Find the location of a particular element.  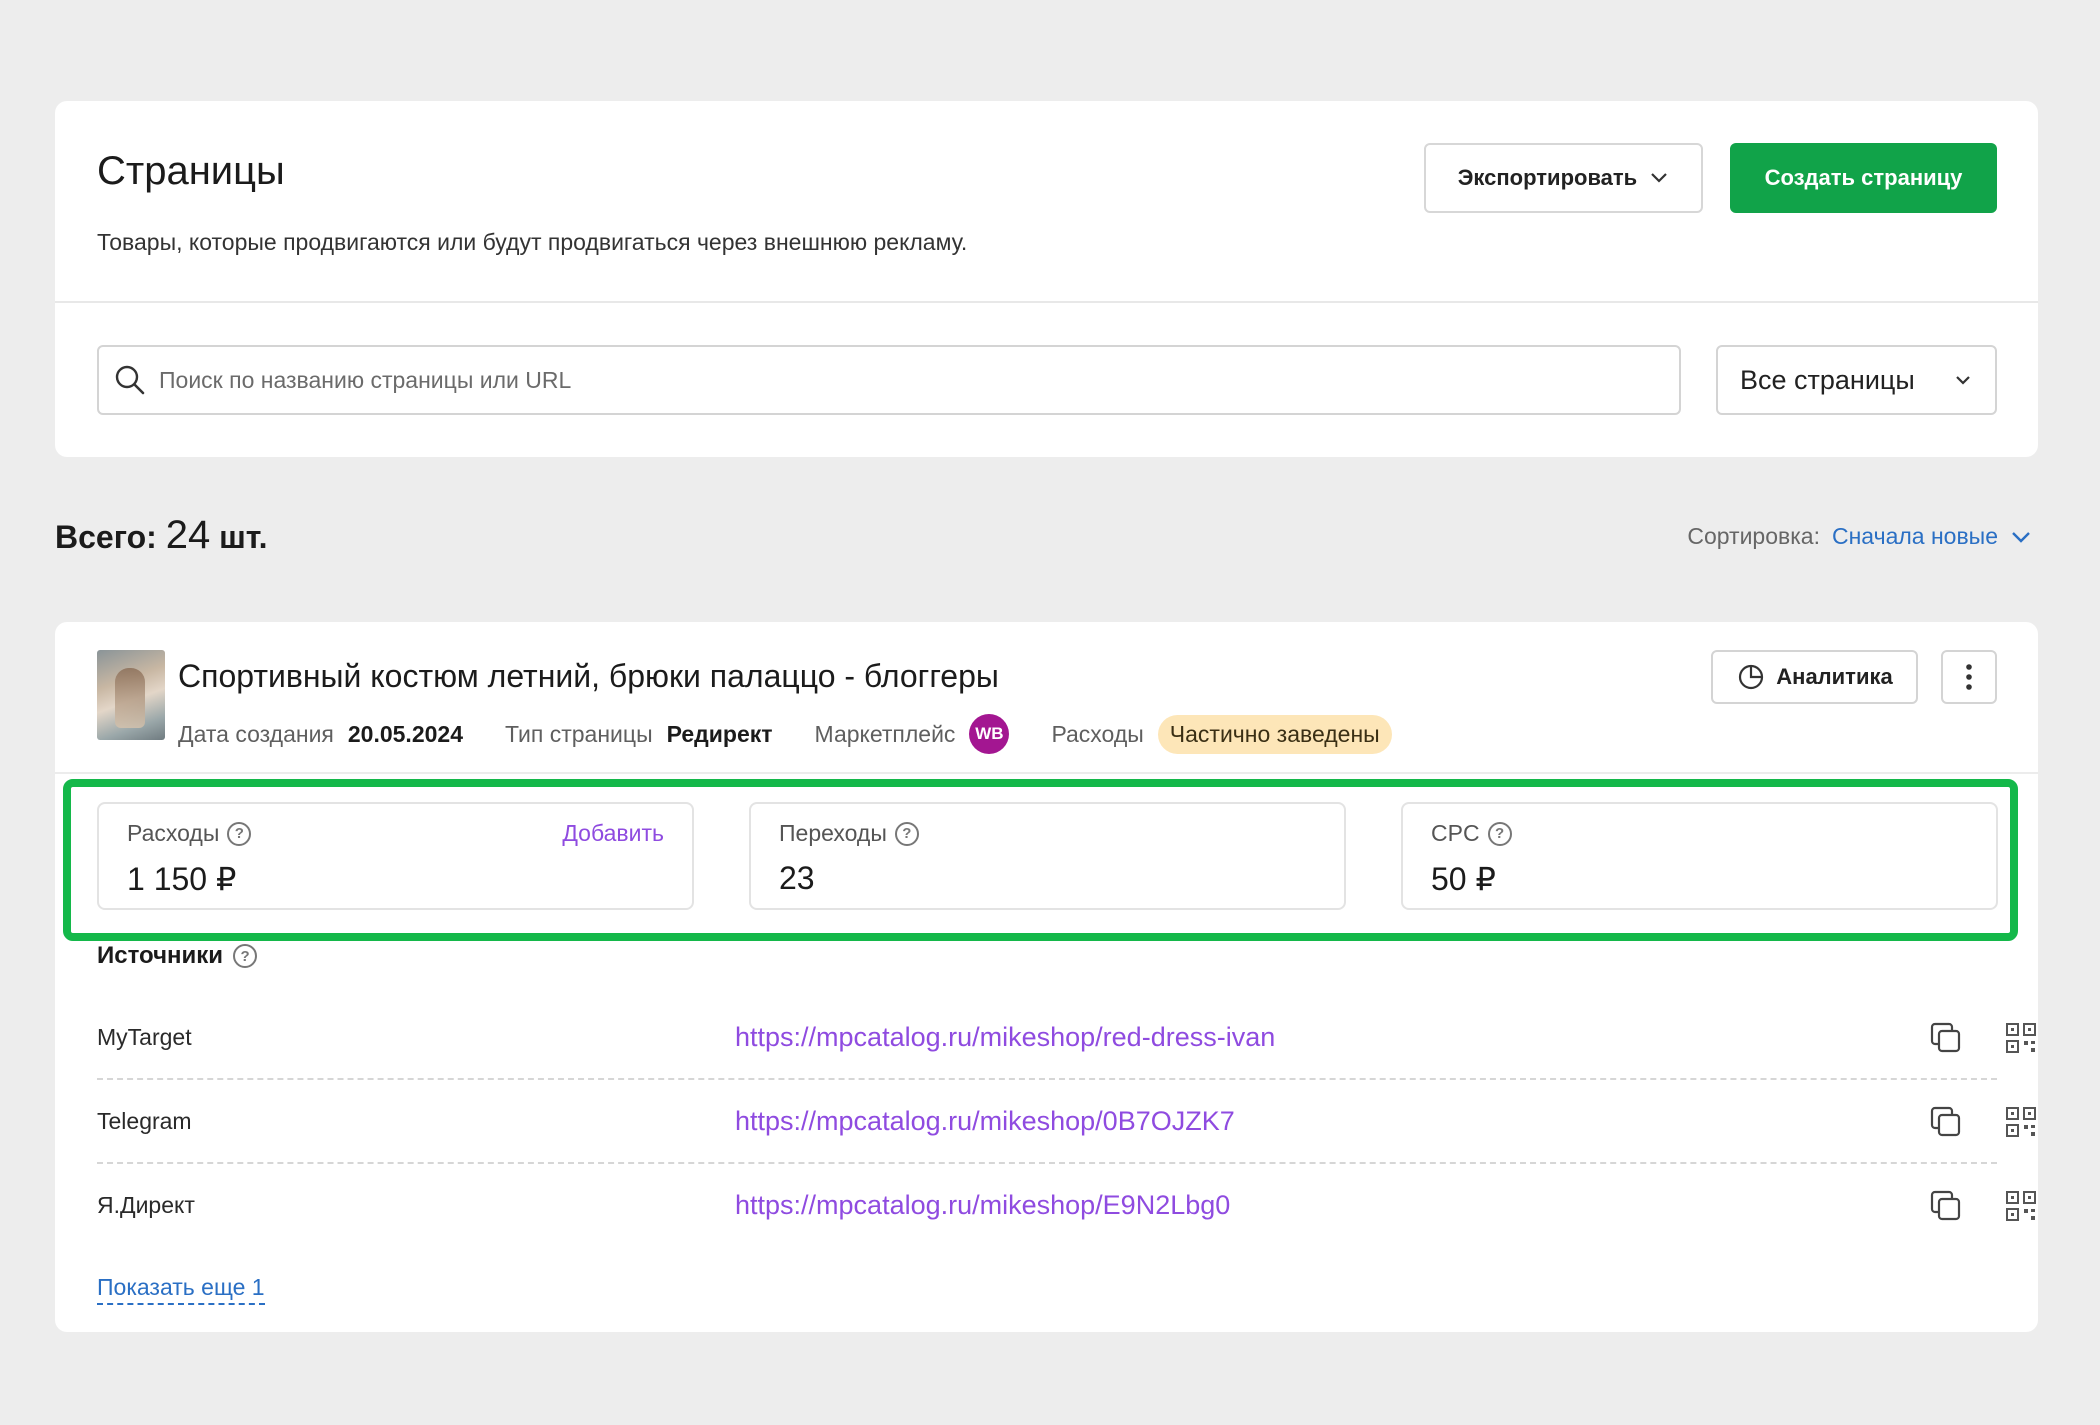

analytics-button-label: Аналитика is located at coordinates (1834, 676).